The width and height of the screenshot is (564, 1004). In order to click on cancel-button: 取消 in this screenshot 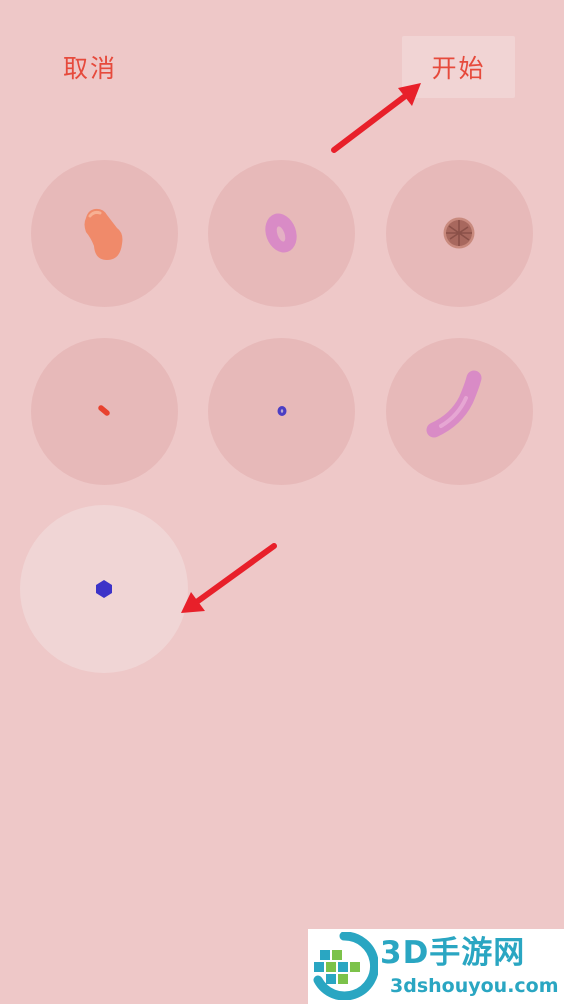, I will do `click(90, 67)`.